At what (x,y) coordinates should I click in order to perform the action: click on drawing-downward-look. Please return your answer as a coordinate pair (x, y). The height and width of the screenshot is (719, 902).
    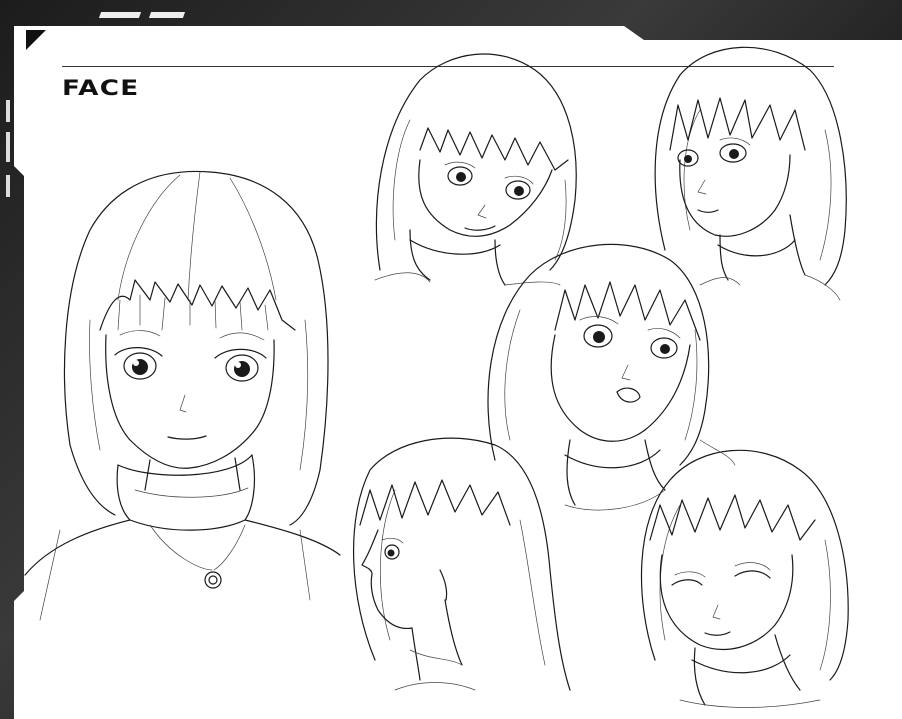
    Looking at the image, I should click on (744, 578).